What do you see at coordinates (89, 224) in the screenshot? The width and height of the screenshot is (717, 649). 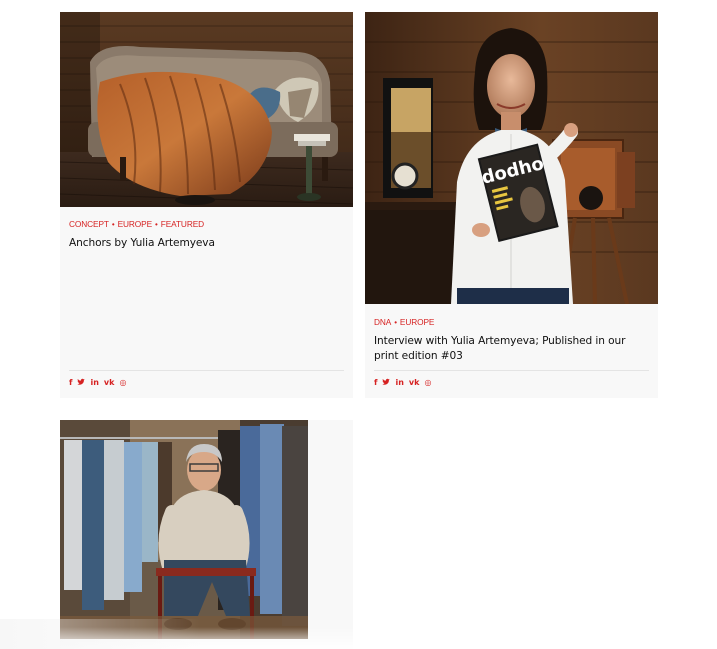 I see `category-link: CONCEPT` at bounding box center [89, 224].